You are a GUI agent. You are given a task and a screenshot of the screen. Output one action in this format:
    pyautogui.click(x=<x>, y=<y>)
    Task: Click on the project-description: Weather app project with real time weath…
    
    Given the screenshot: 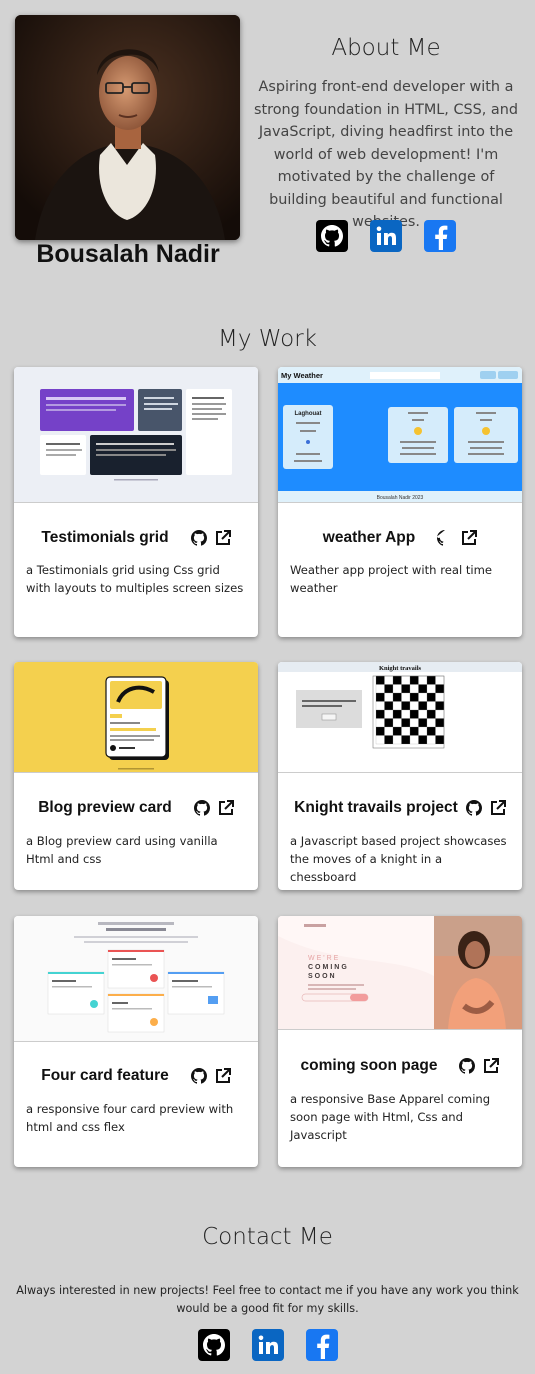 What is the action you would take?
    pyautogui.click(x=391, y=579)
    